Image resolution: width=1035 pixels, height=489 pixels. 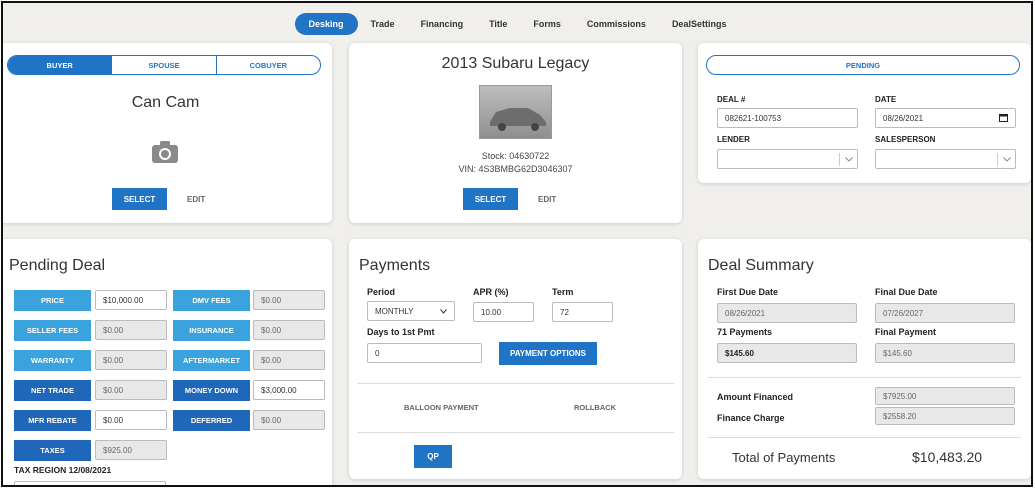 I want to click on period-select: MONTHLY, so click(x=411, y=311).